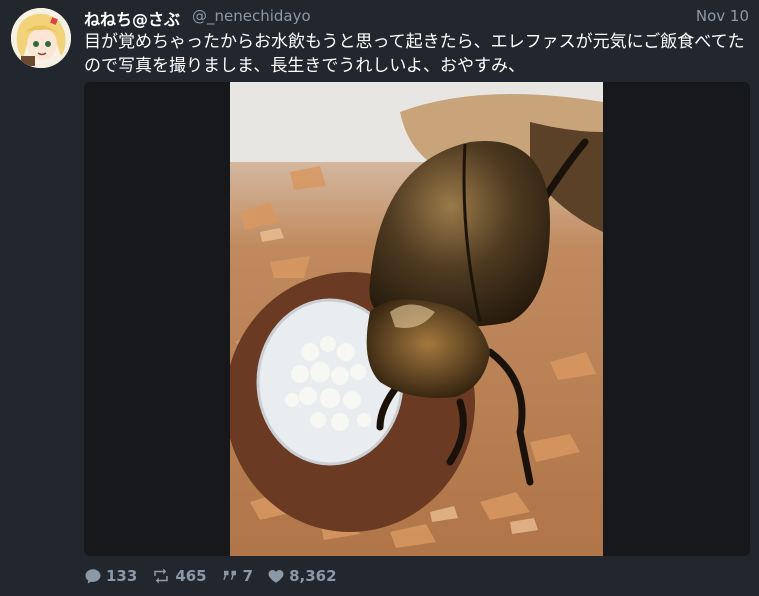 The height and width of the screenshot is (596, 759). What do you see at coordinates (191, 576) in the screenshot?
I see `retweet-count: 465` at bounding box center [191, 576].